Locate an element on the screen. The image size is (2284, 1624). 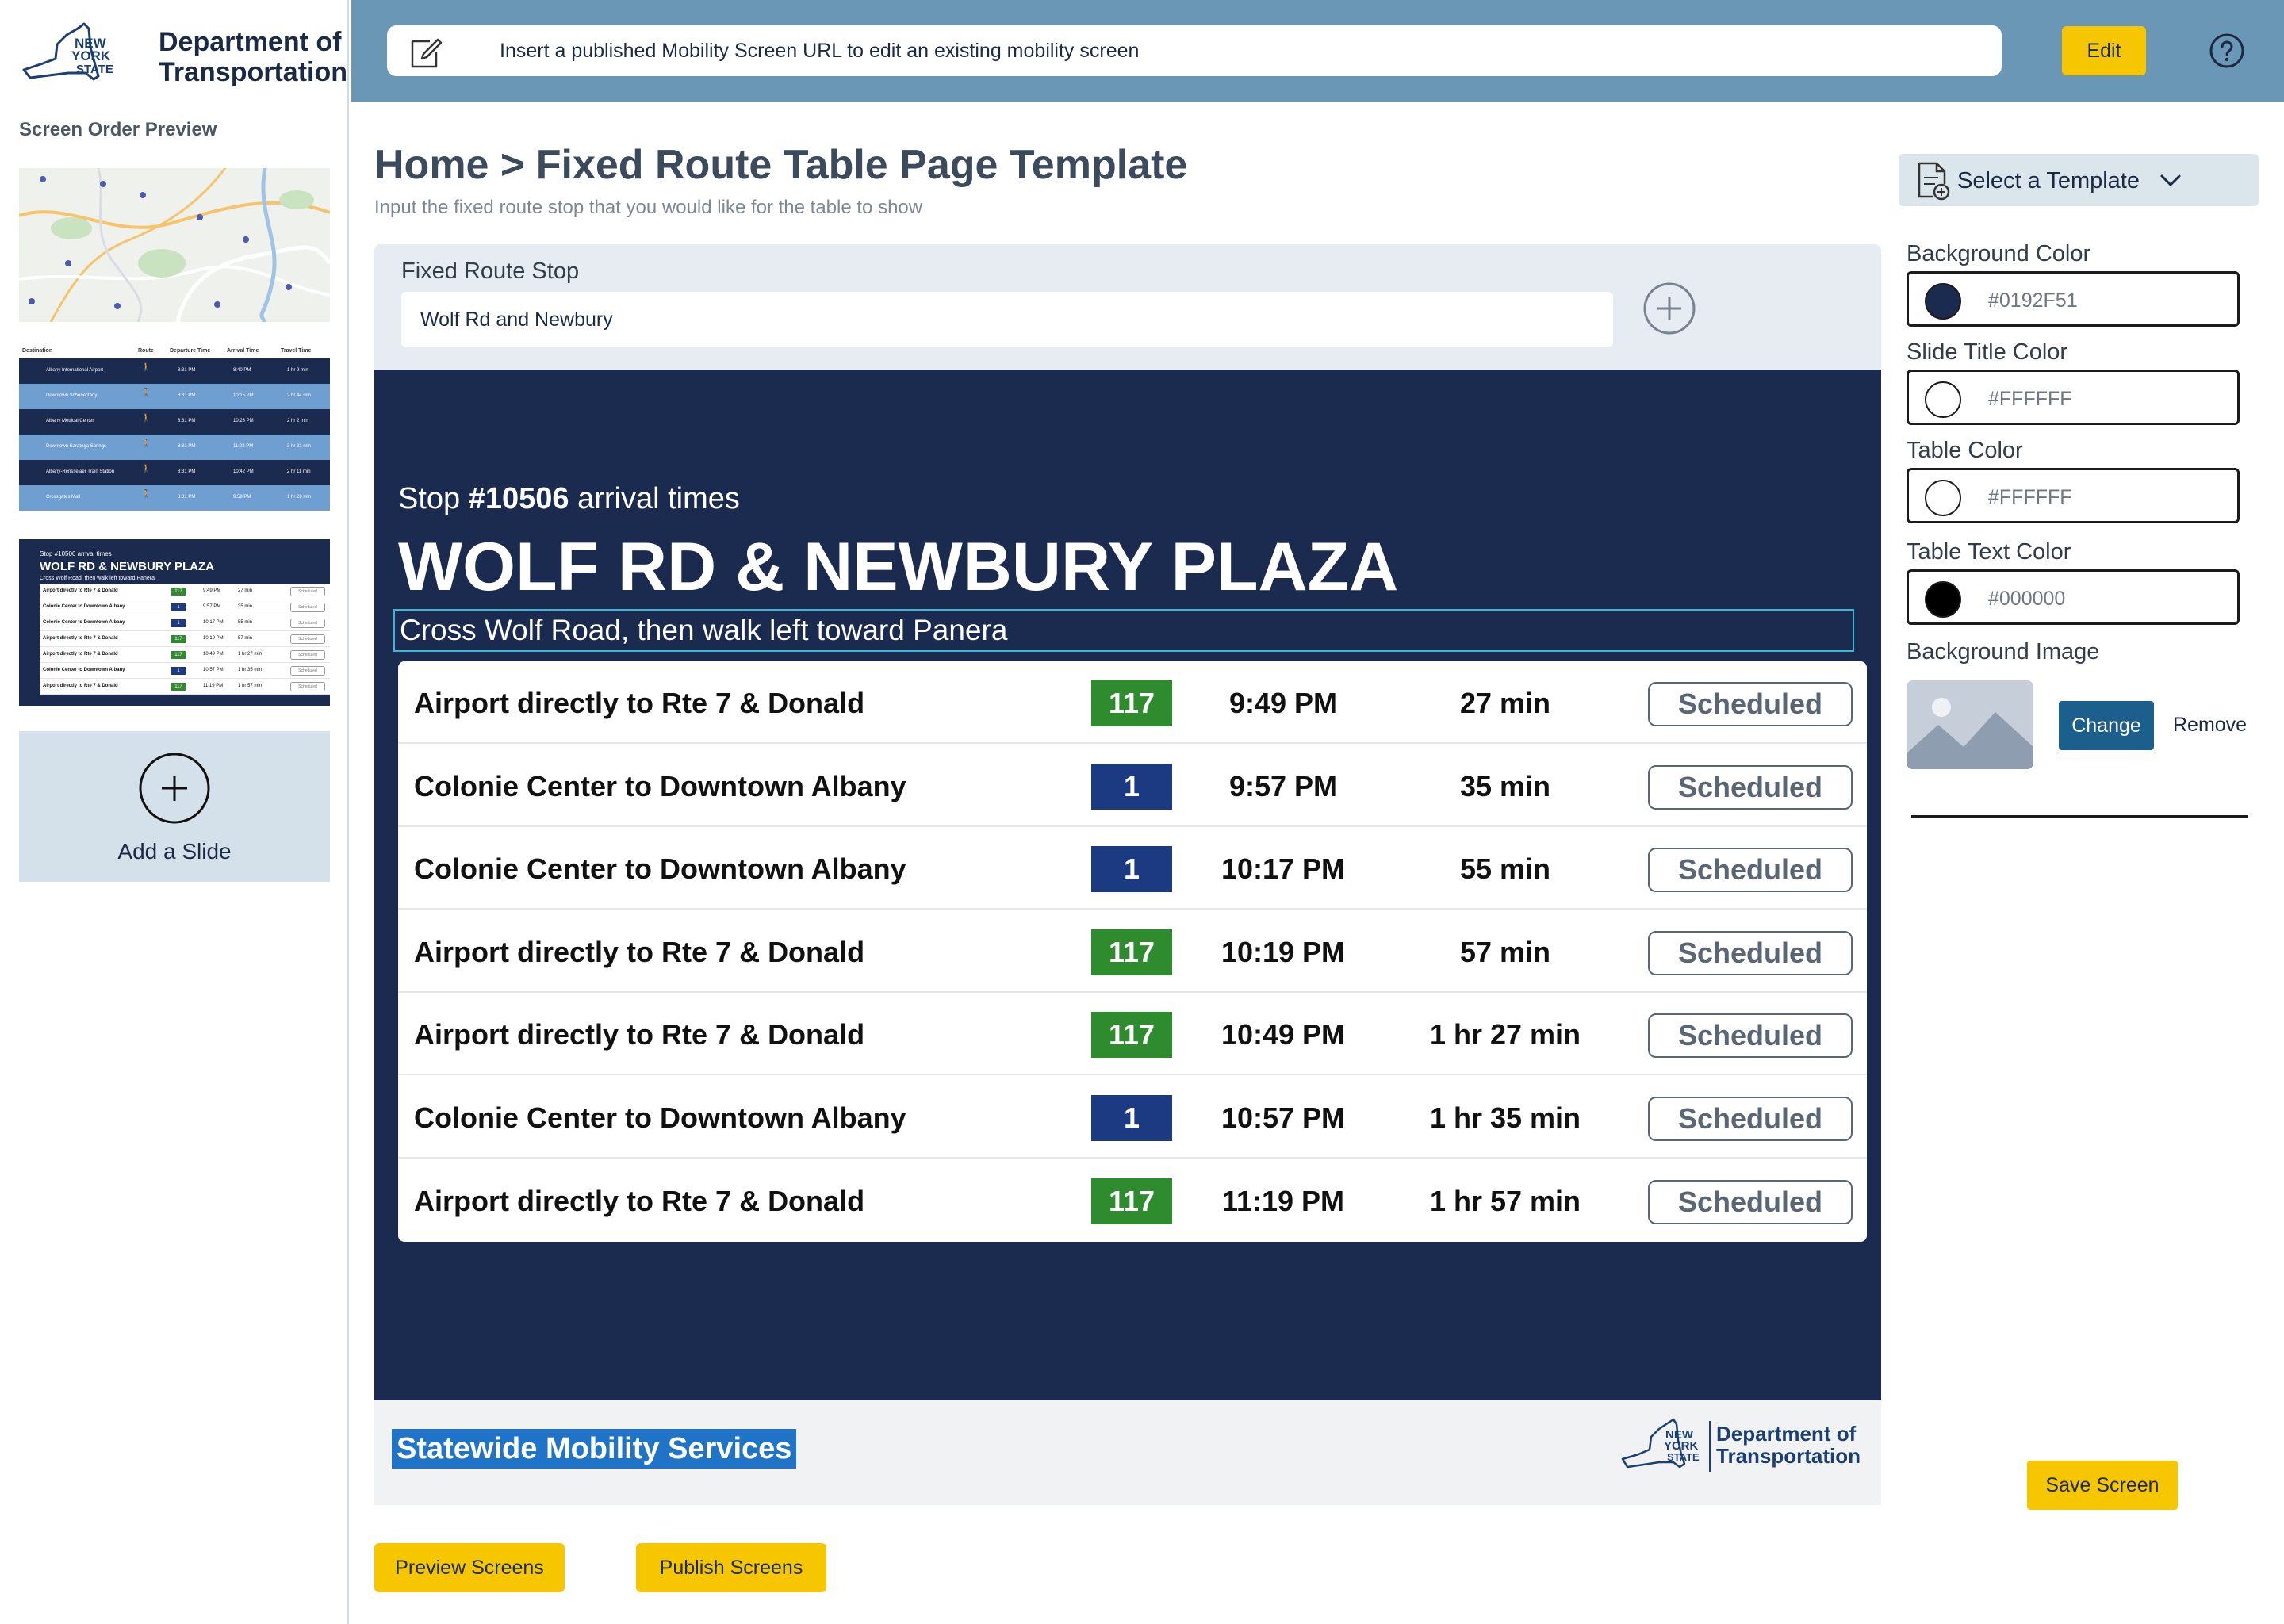
arrival-wait: 55 min is located at coordinates (1505, 869).